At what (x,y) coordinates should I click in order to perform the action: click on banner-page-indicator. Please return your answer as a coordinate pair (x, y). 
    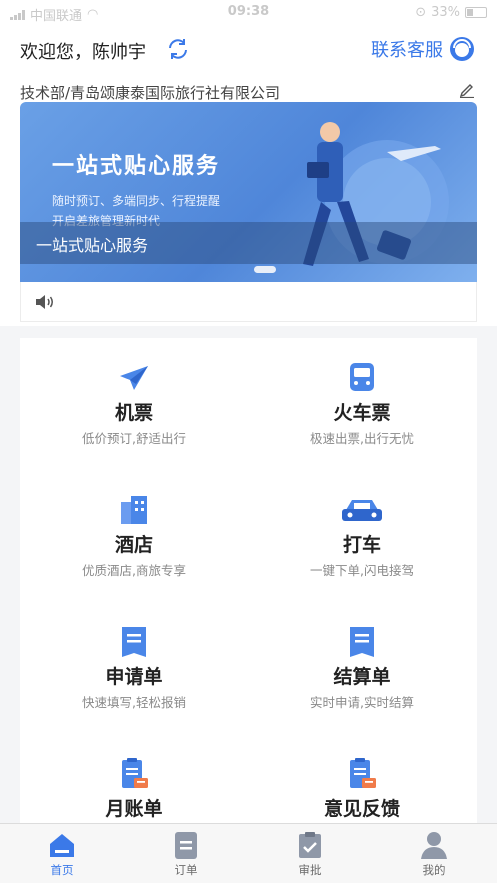
    Looking at the image, I should click on (265, 269).